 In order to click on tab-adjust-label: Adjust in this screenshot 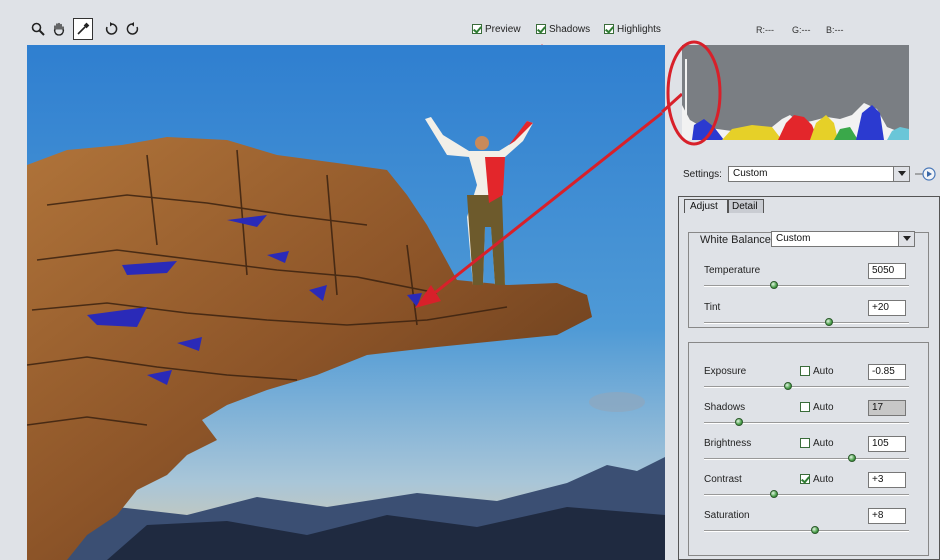, I will do `click(704, 206)`.